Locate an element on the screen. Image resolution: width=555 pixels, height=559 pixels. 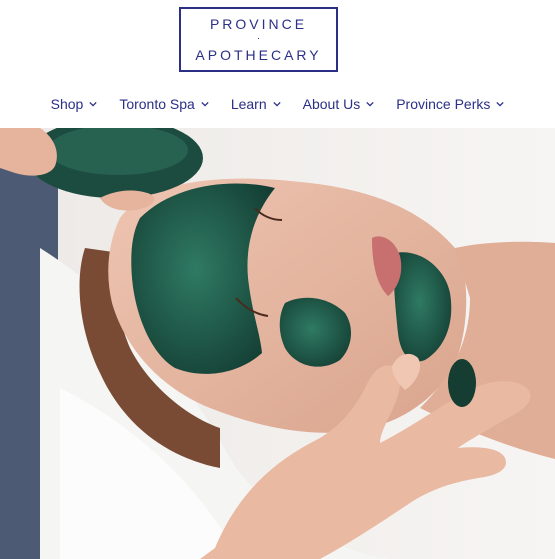
nav-item-learn: Learn is located at coordinates (256, 104).